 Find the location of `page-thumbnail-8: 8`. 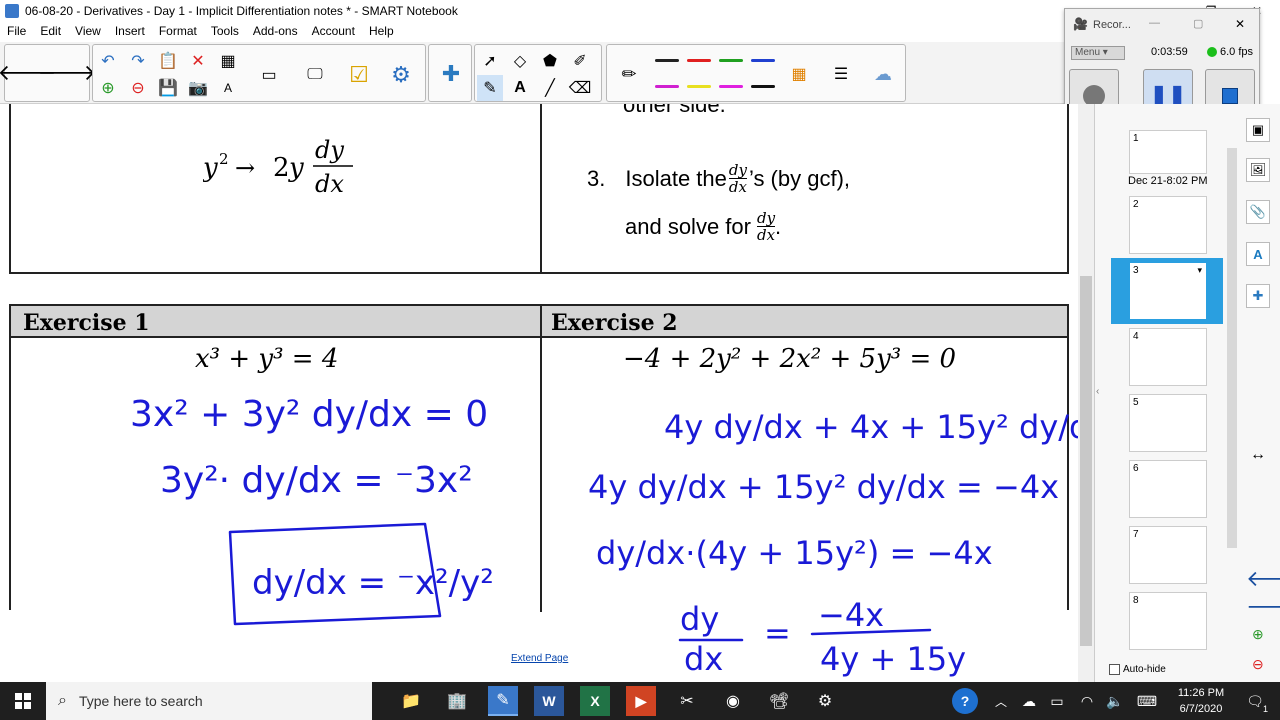

page-thumbnail-8: 8 is located at coordinates (1168, 621).